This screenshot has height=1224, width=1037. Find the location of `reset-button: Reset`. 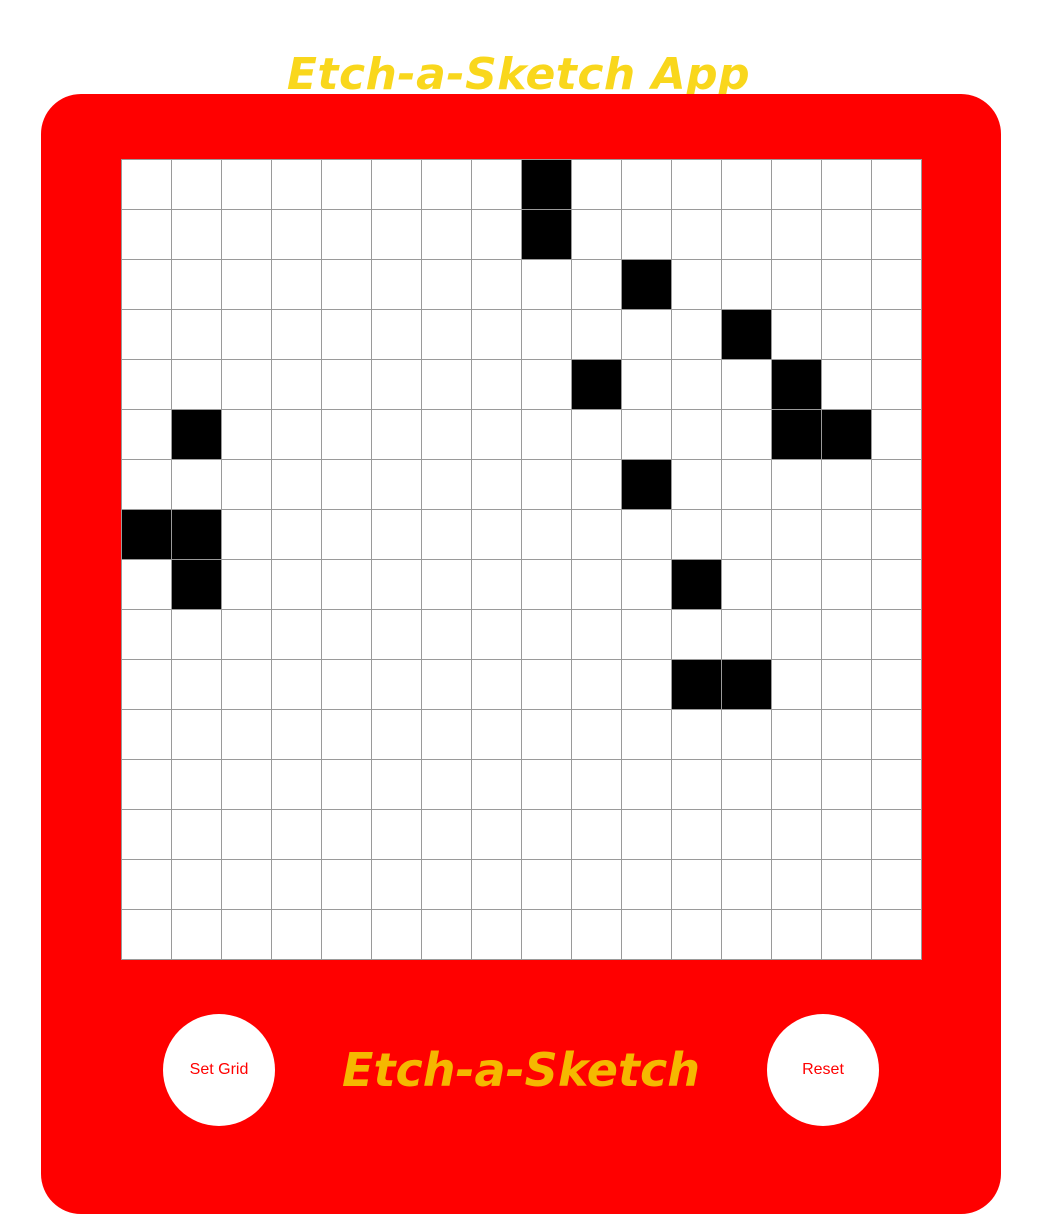

reset-button: Reset is located at coordinates (823, 1070).